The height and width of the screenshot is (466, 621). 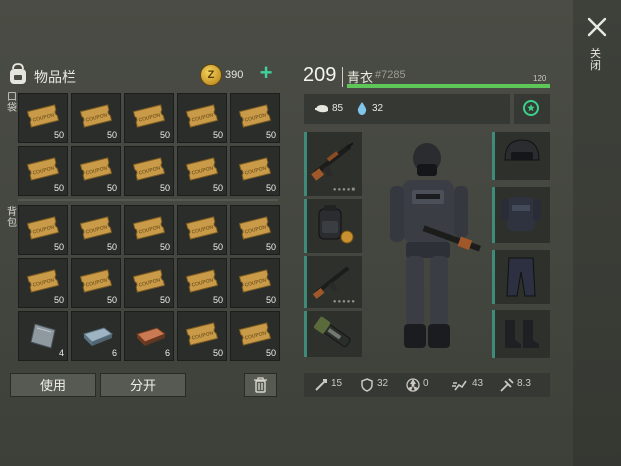 What do you see at coordinates (459, 385) in the screenshot?
I see `speed-icon` at bounding box center [459, 385].